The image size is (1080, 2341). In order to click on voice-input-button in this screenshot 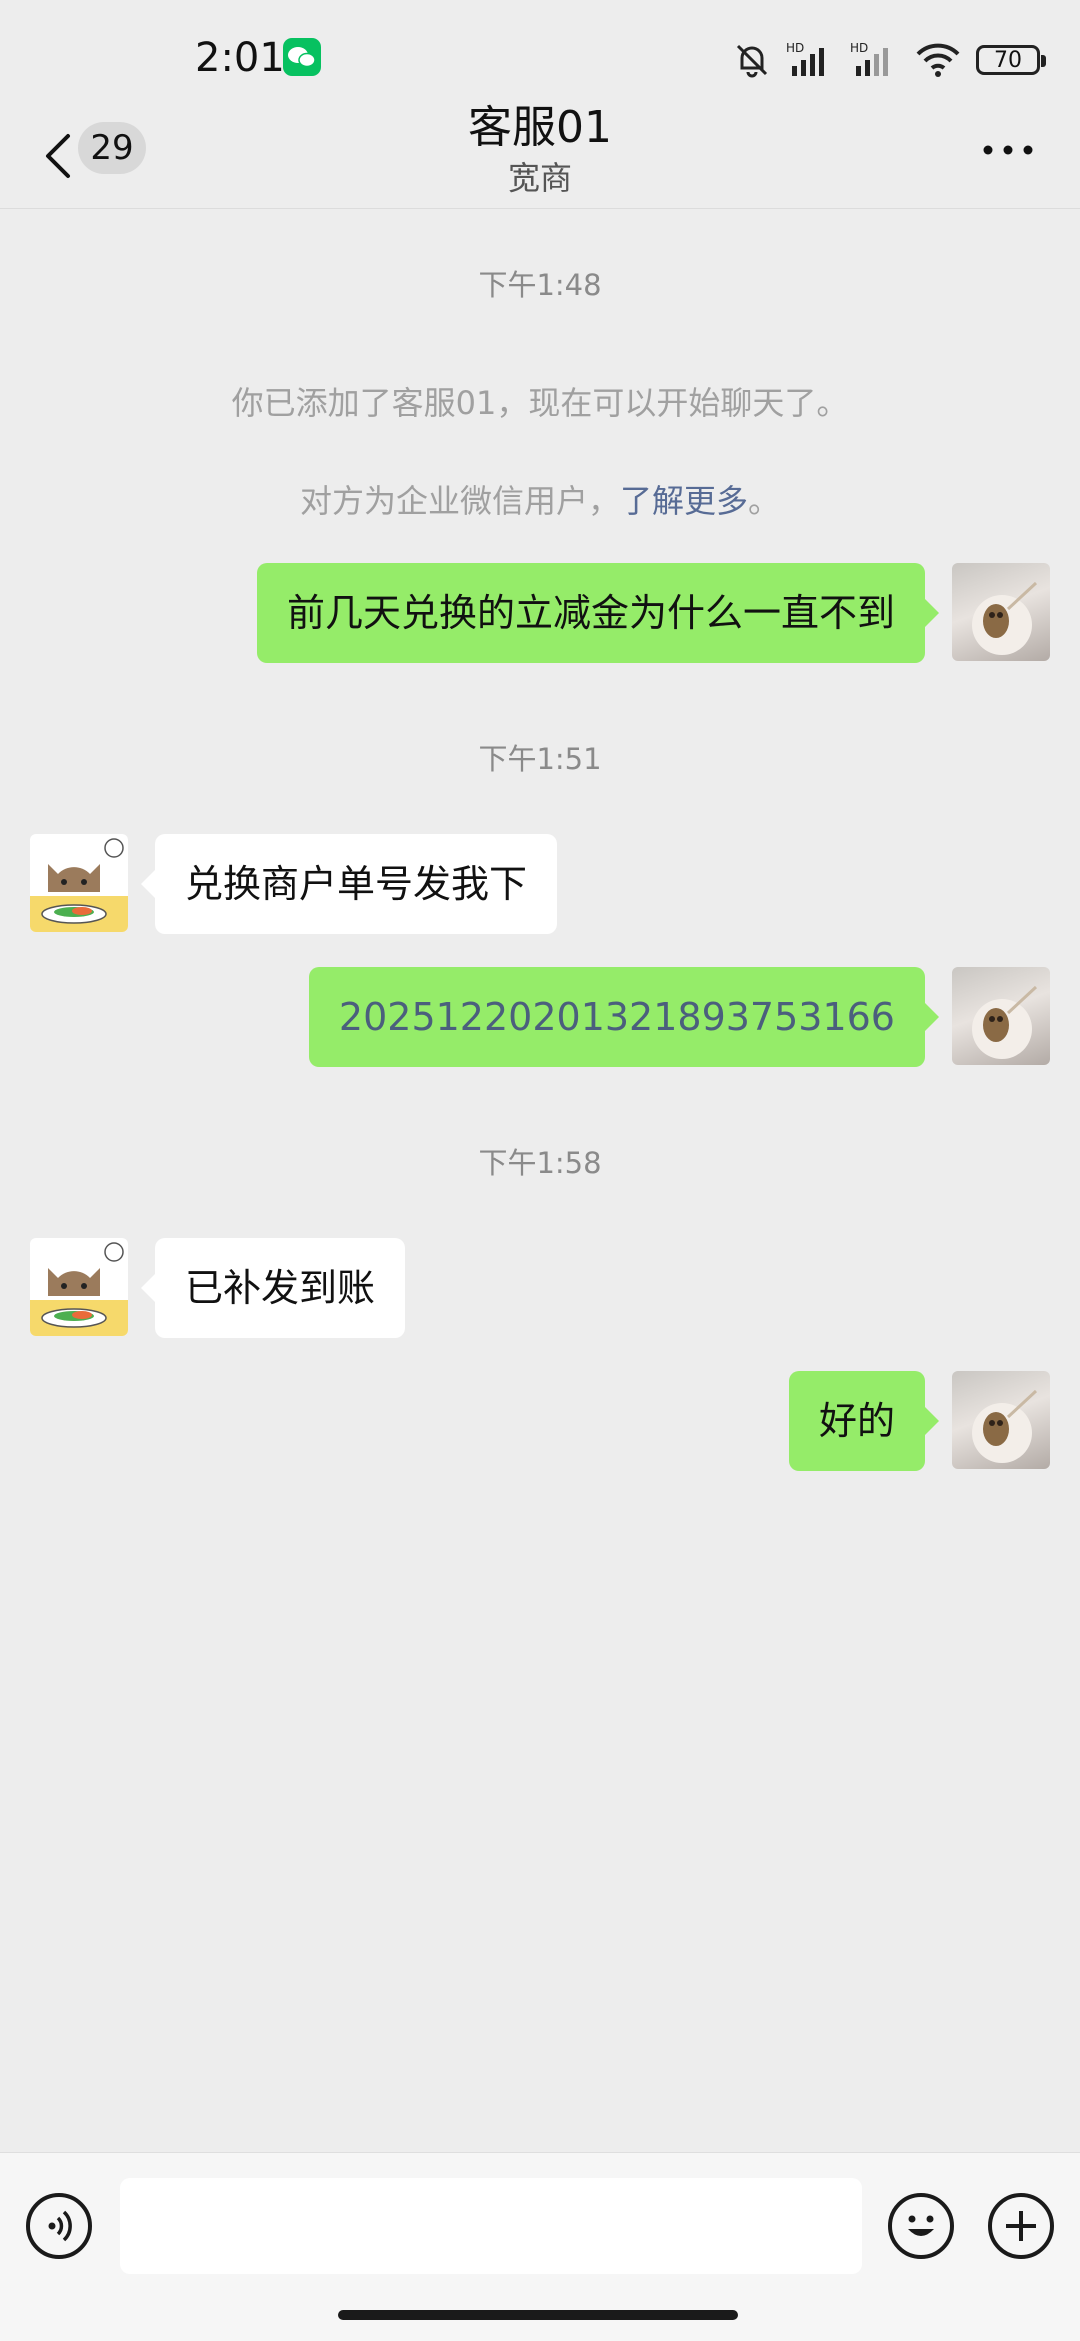, I will do `click(59, 2226)`.